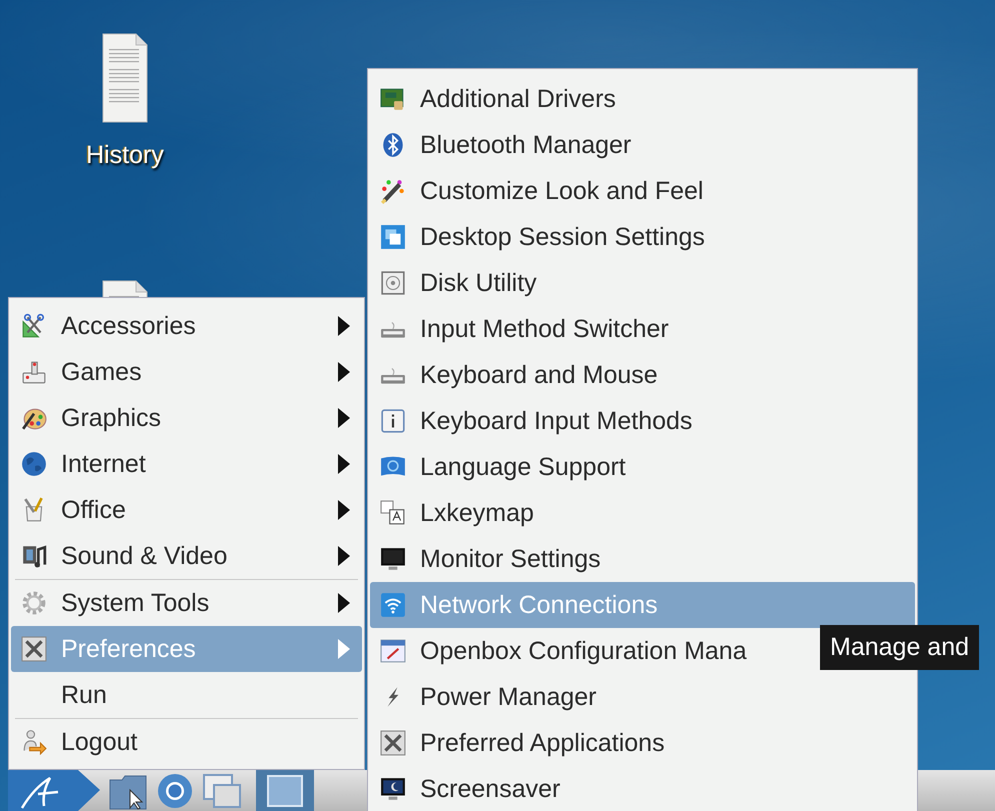  What do you see at coordinates (642, 467) in the screenshot?
I see `menu-item: Language Support` at bounding box center [642, 467].